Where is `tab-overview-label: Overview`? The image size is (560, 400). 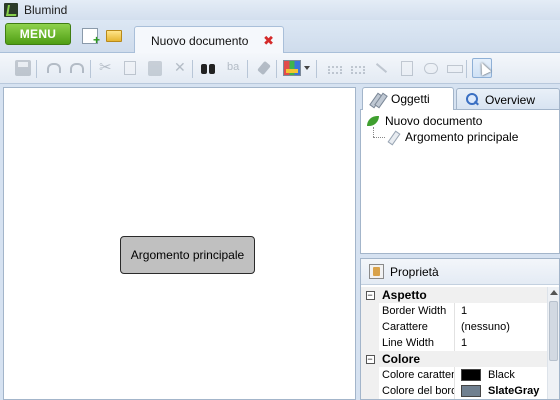
tab-overview-label: Overview is located at coordinates (510, 99).